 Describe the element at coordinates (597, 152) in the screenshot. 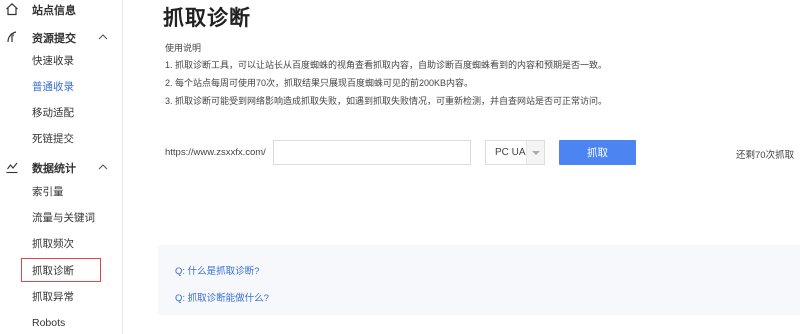

I see `fetch-button: 抓取` at that location.